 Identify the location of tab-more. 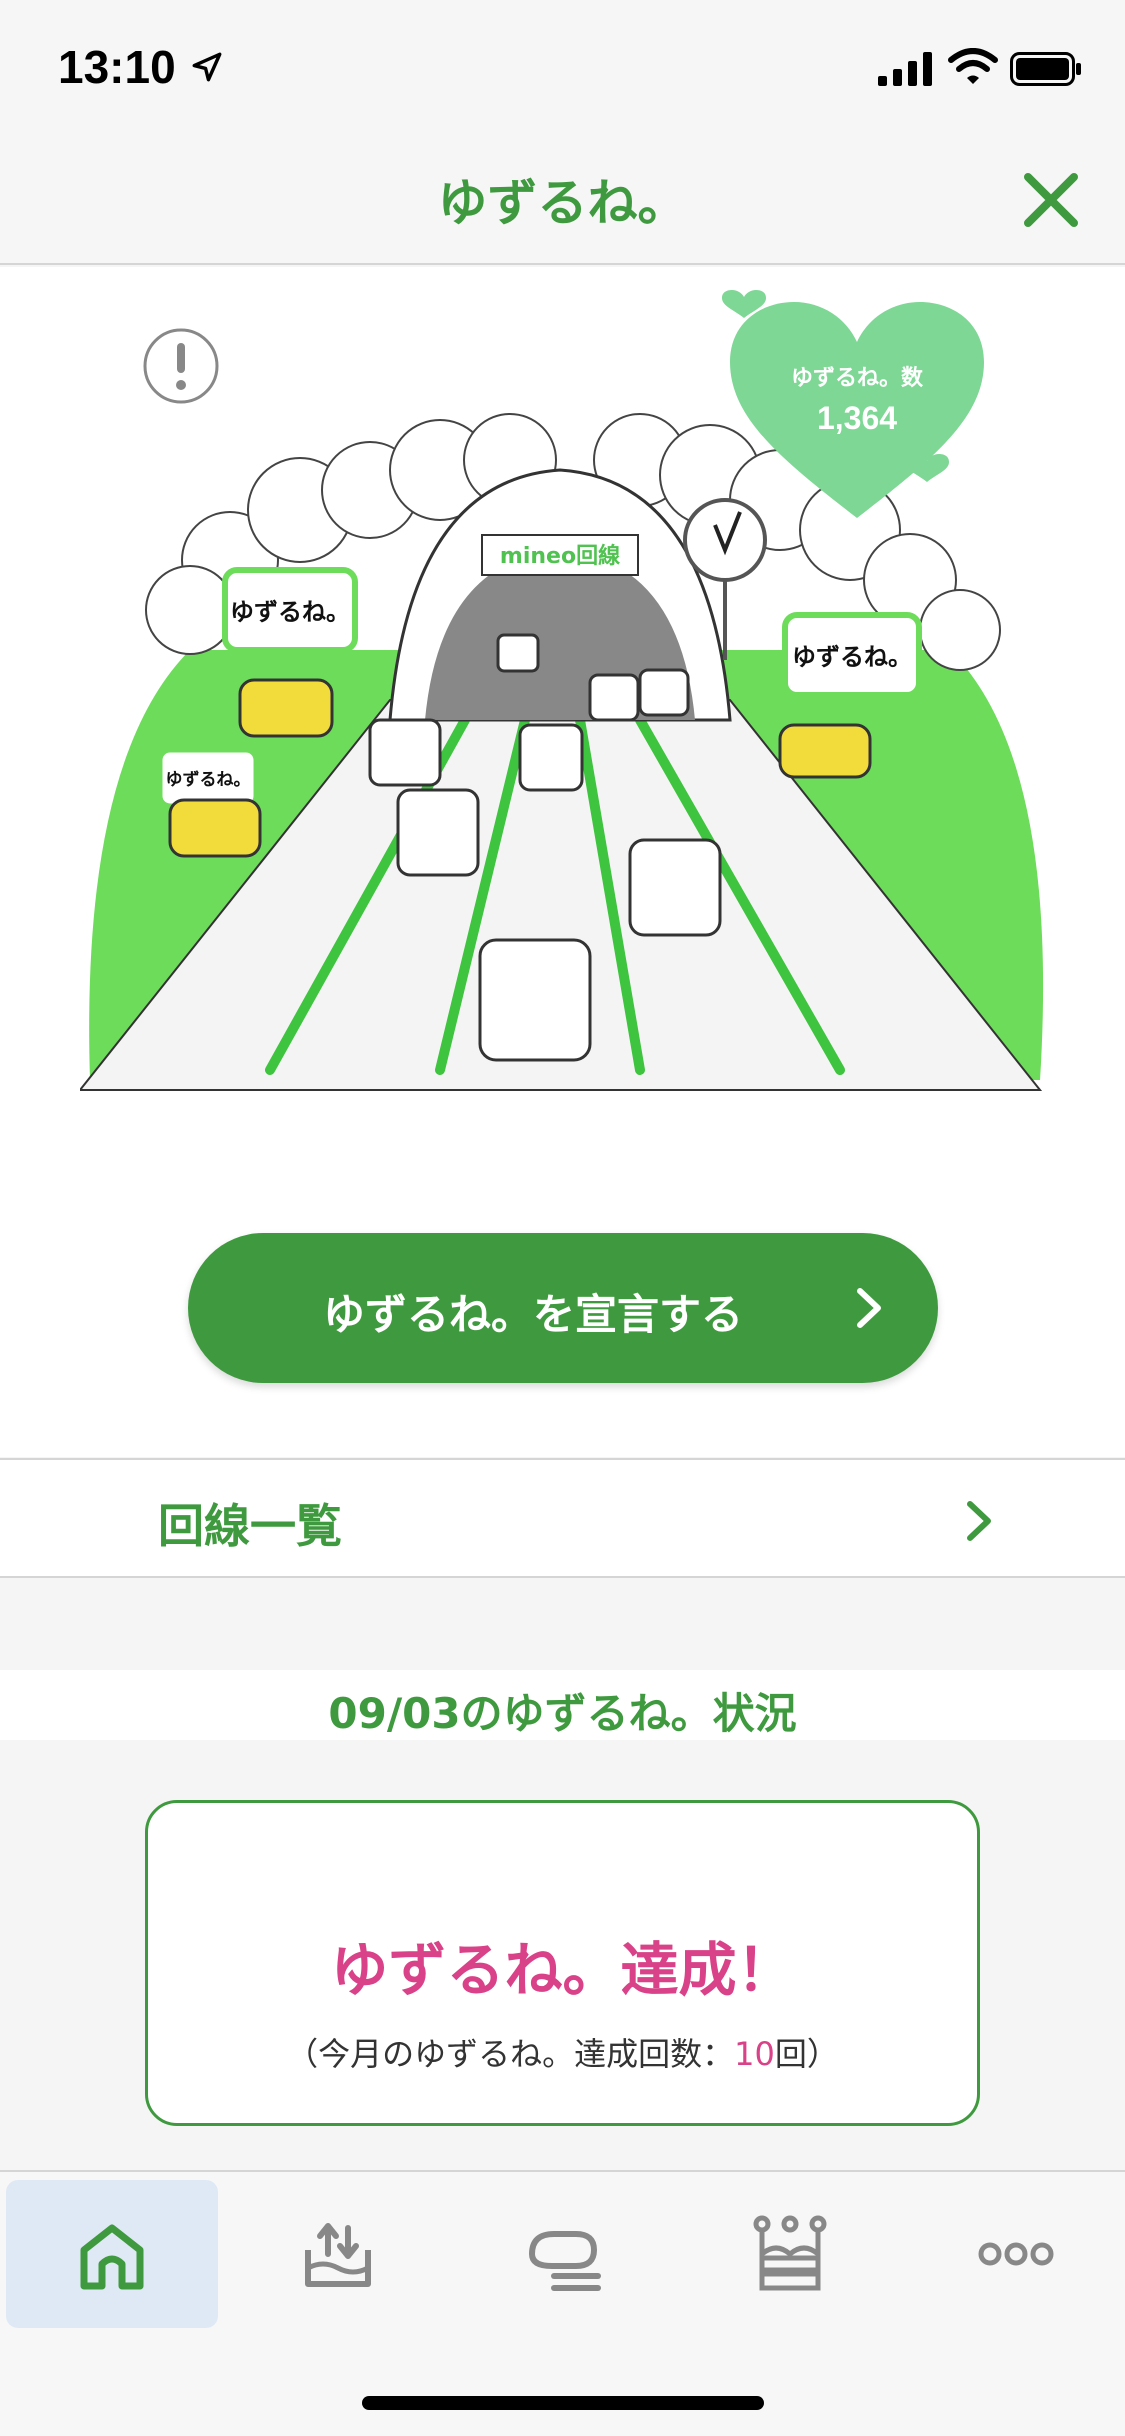
(1016, 2254).